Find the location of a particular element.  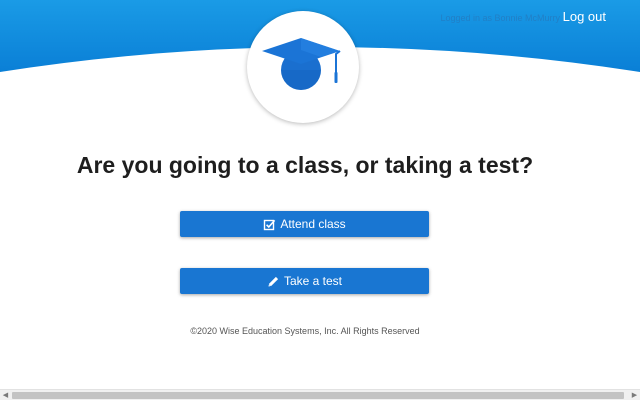

horizontal-scrollbar: ◀ ▶ is located at coordinates (320, 394).